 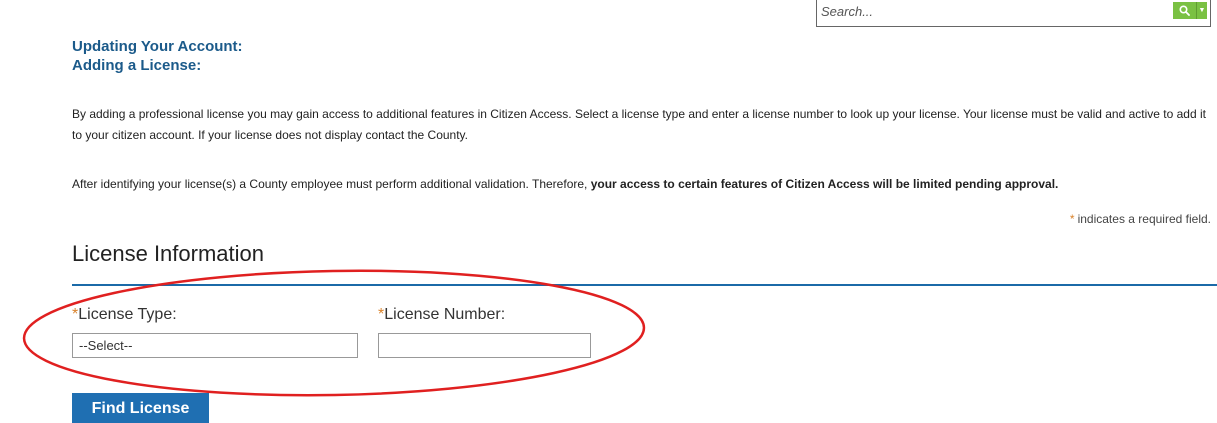 What do you see at coordinates (995, 11) in the screenshot?
I see `search-input` at bounding box center [995, 11].